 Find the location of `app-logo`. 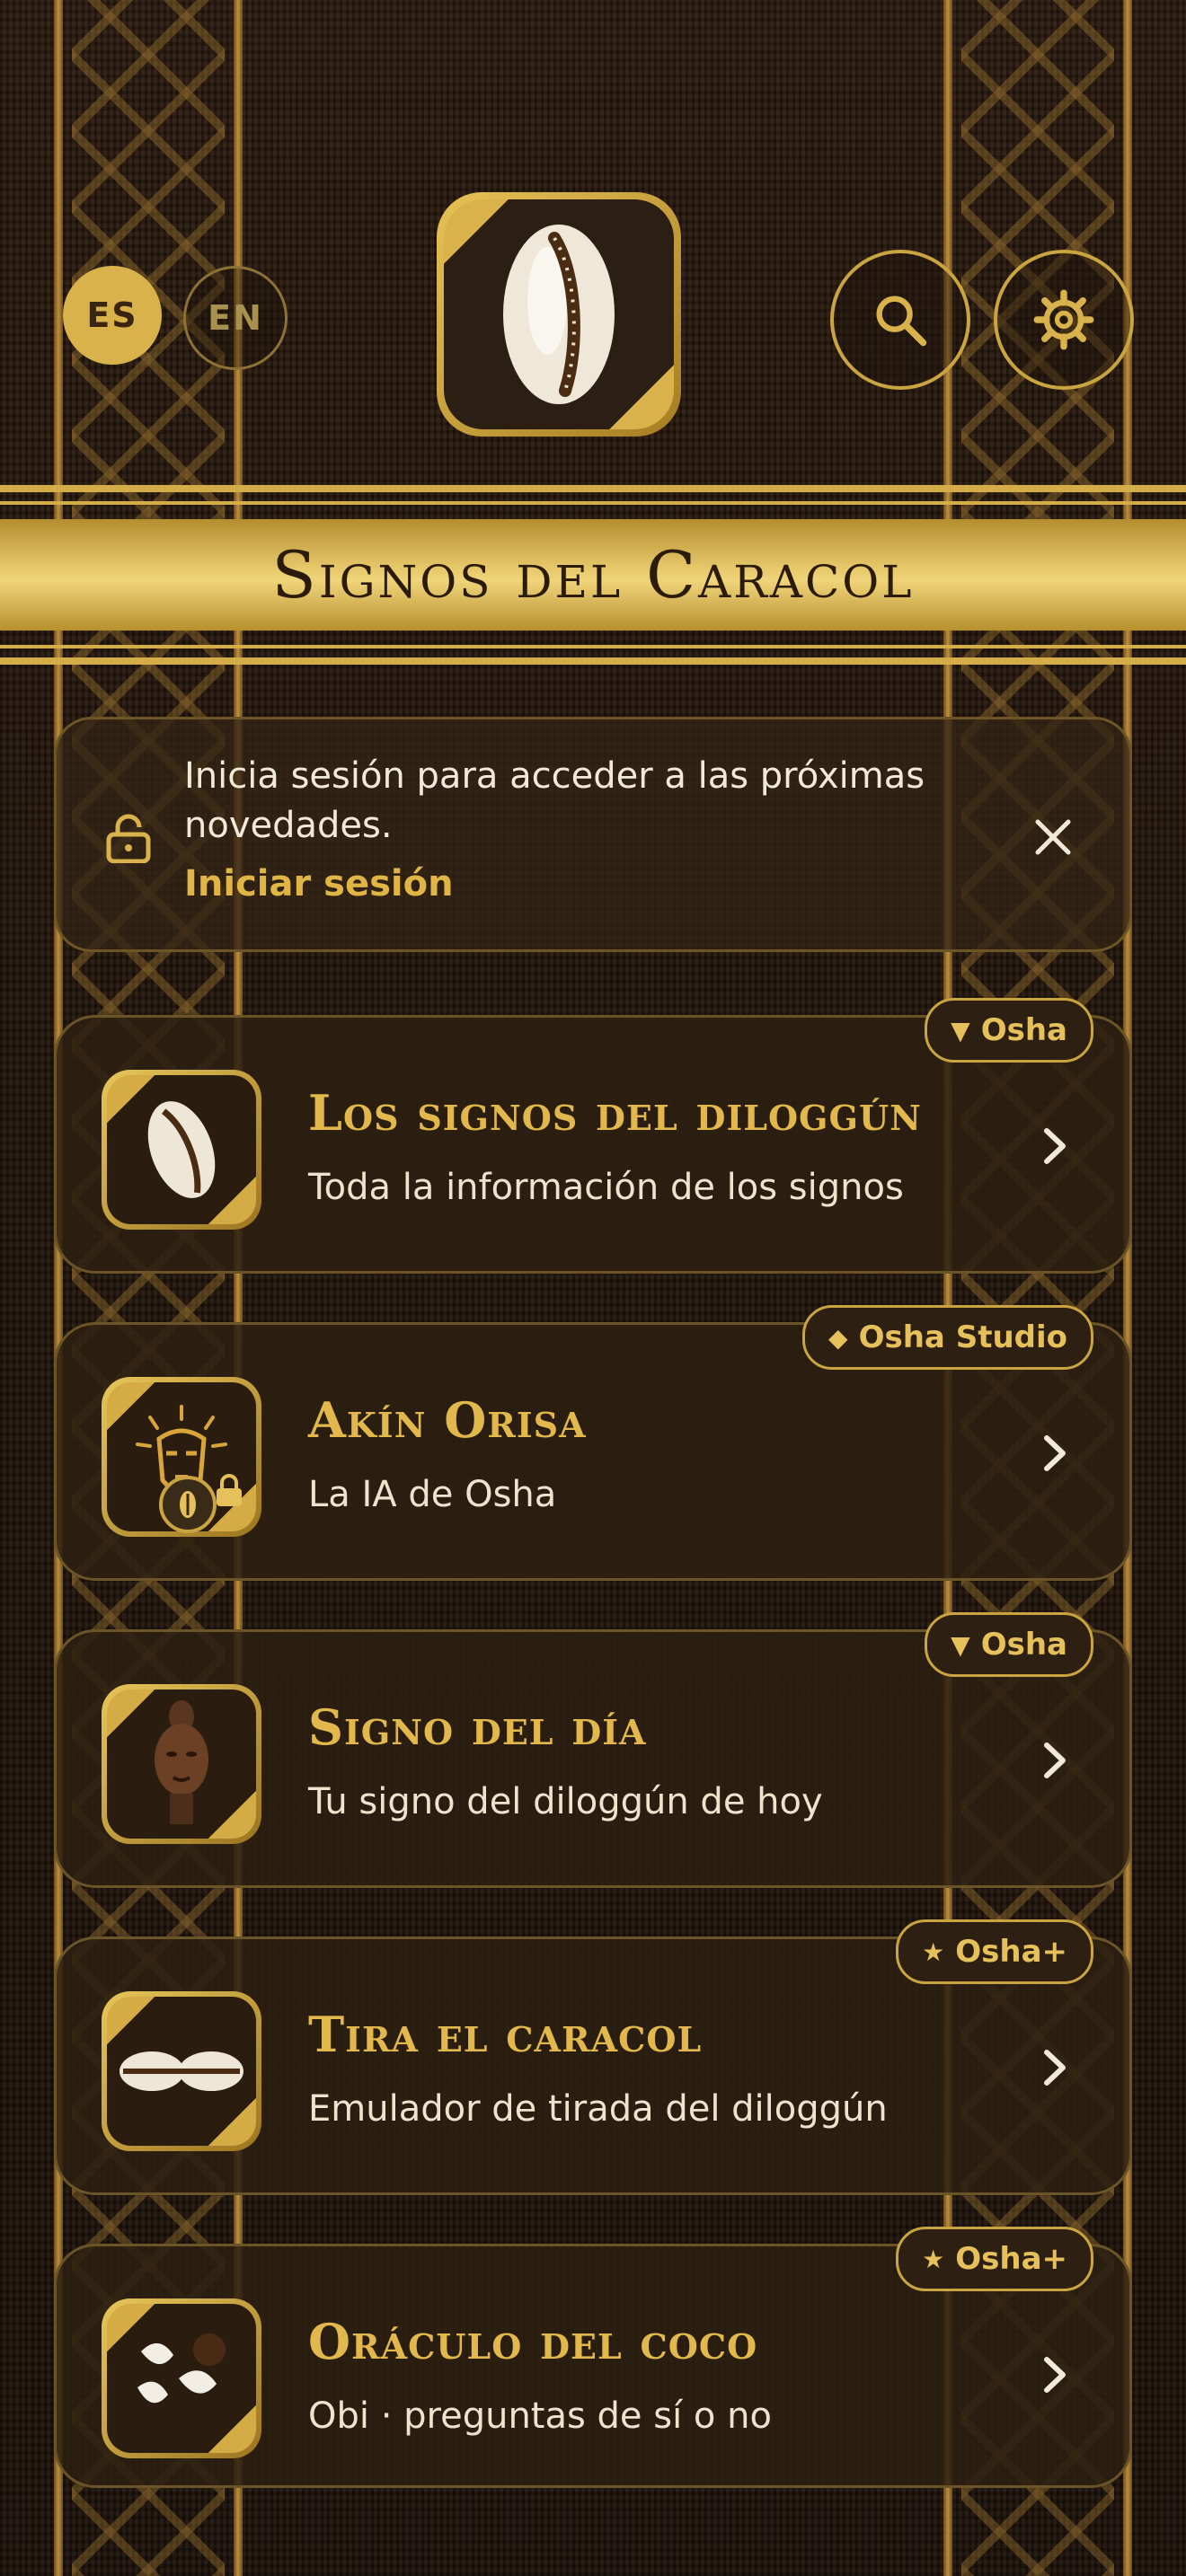

app-logo is located at coordinates (559, 314).